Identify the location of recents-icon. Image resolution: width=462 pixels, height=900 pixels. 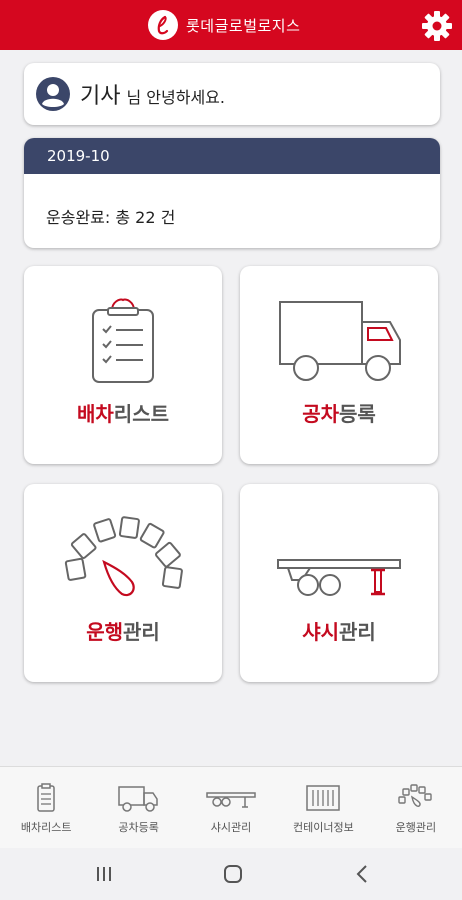
(104, 874).